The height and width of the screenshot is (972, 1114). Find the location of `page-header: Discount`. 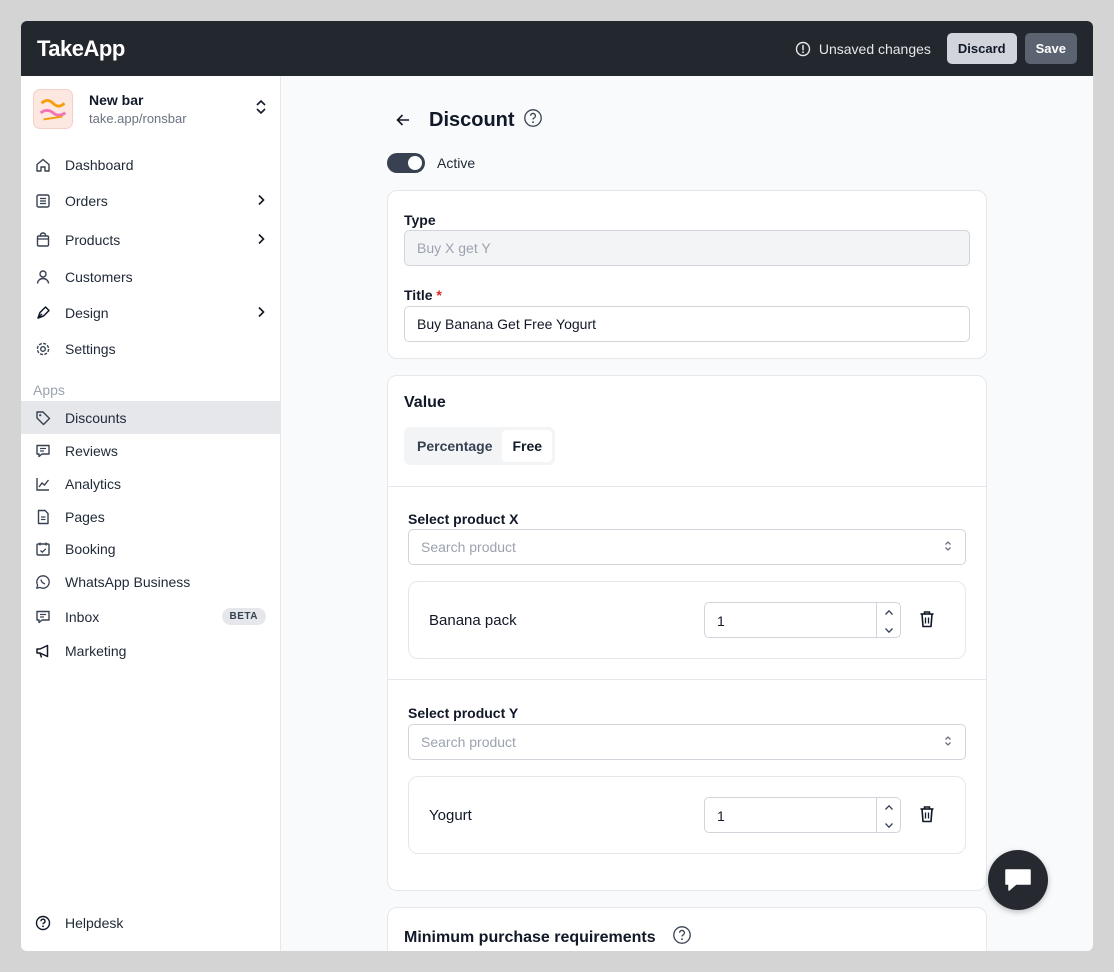

page-header: Discount is located at coordinates (465, 120).